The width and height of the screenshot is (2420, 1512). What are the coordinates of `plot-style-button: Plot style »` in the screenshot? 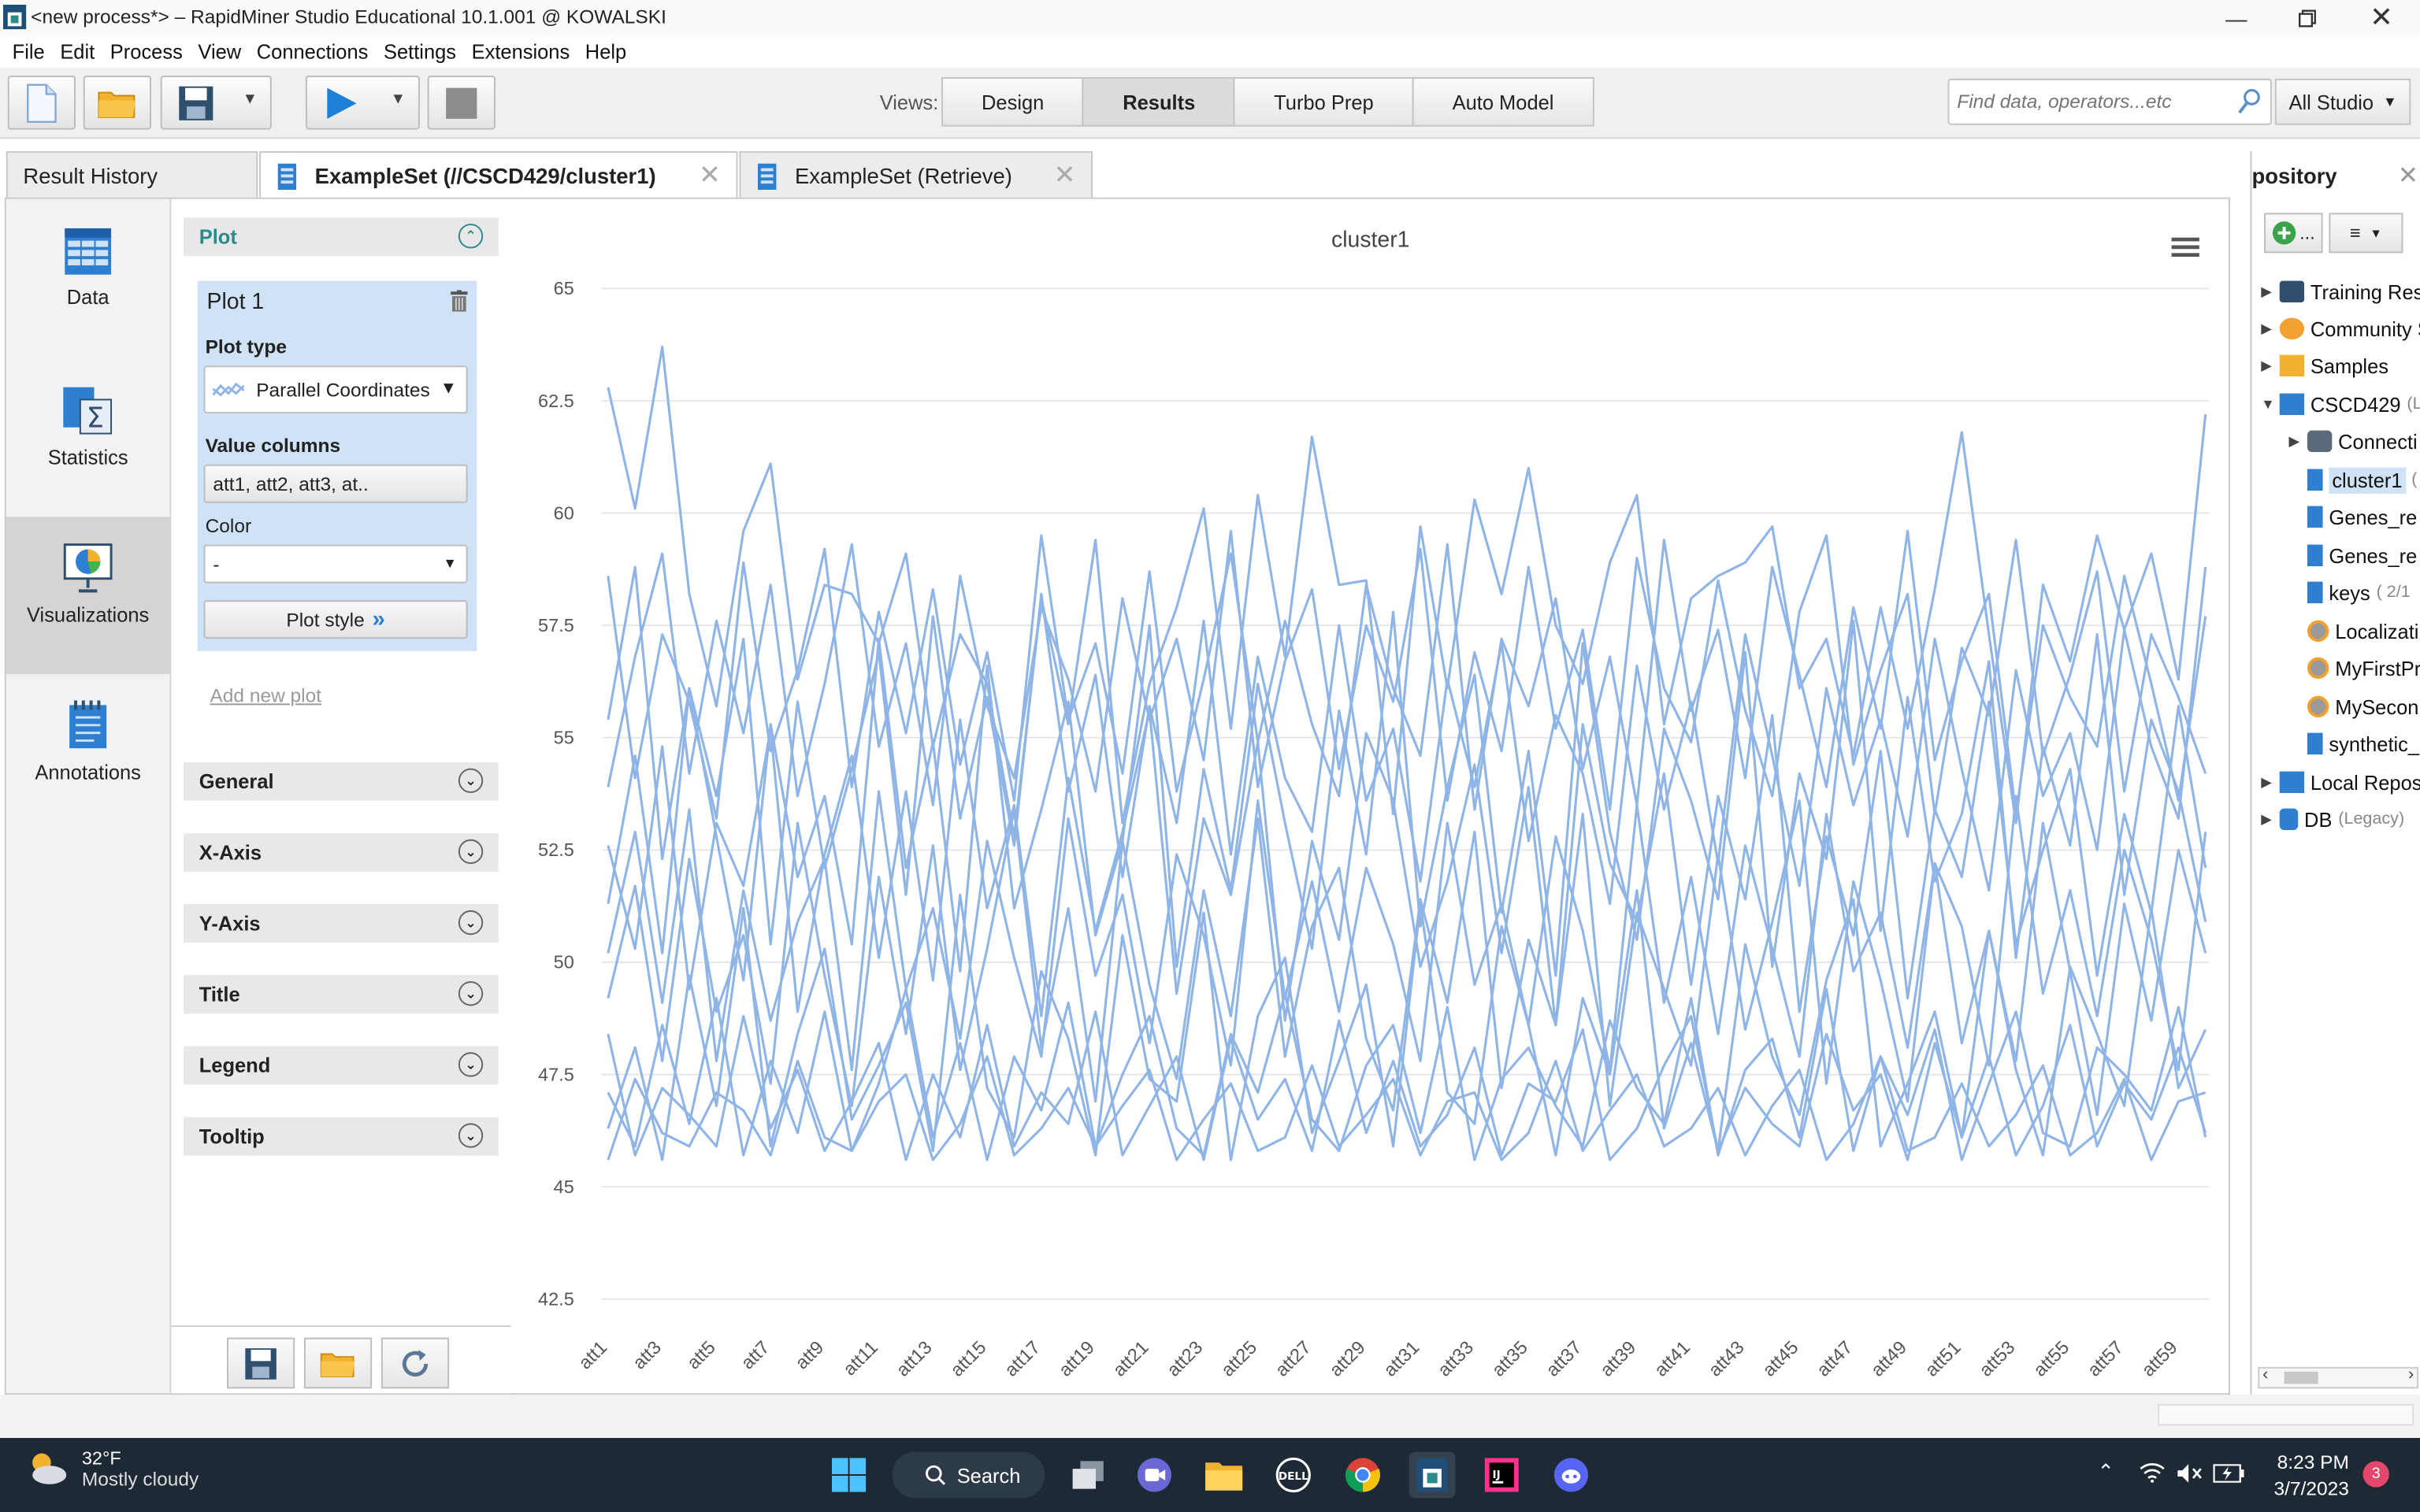 It's located at (335, 619).